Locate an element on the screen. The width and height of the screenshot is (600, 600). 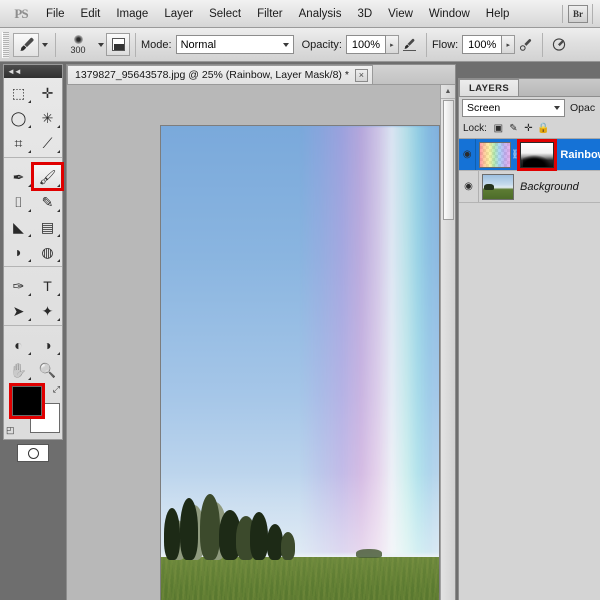
canvas-vertical-scrollbar: ▲ is located at coordinates (447, 342).